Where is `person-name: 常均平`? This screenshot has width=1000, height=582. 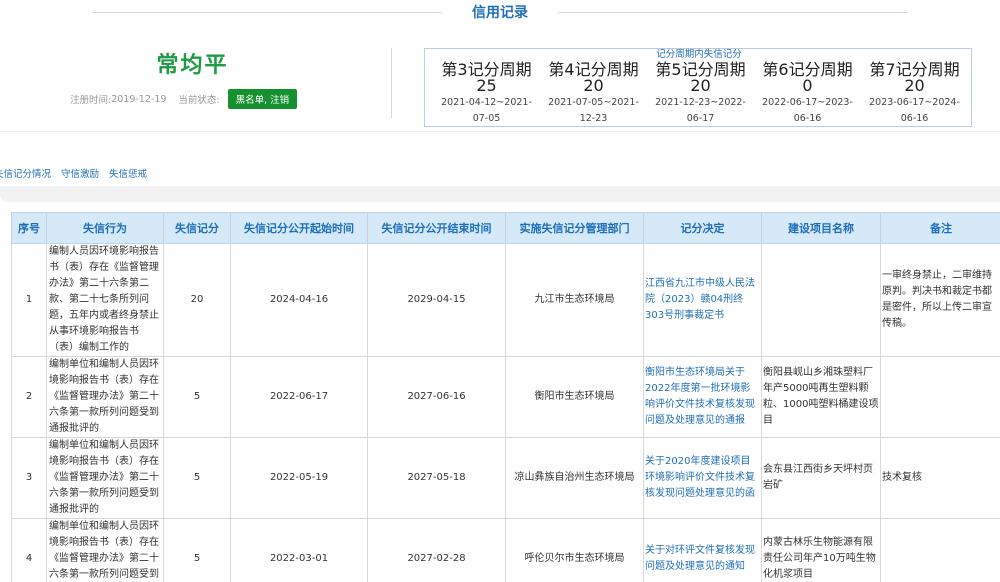 person-name: 常均平 is located at coordinates (192, 65).